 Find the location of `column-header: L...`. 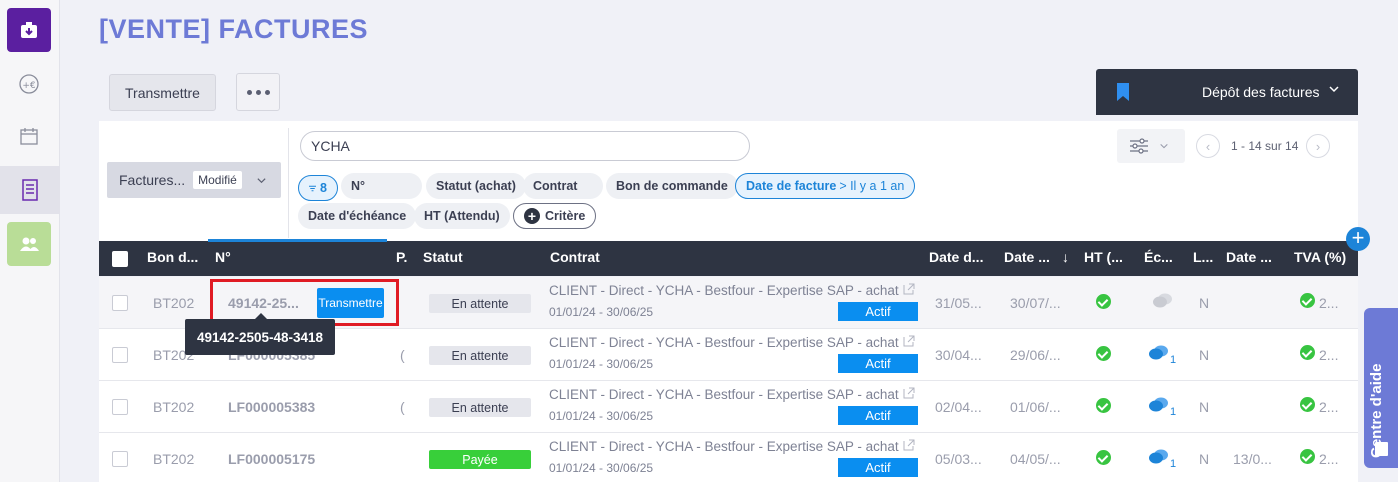

column-header: L... is located at coordinates (1205, 258).